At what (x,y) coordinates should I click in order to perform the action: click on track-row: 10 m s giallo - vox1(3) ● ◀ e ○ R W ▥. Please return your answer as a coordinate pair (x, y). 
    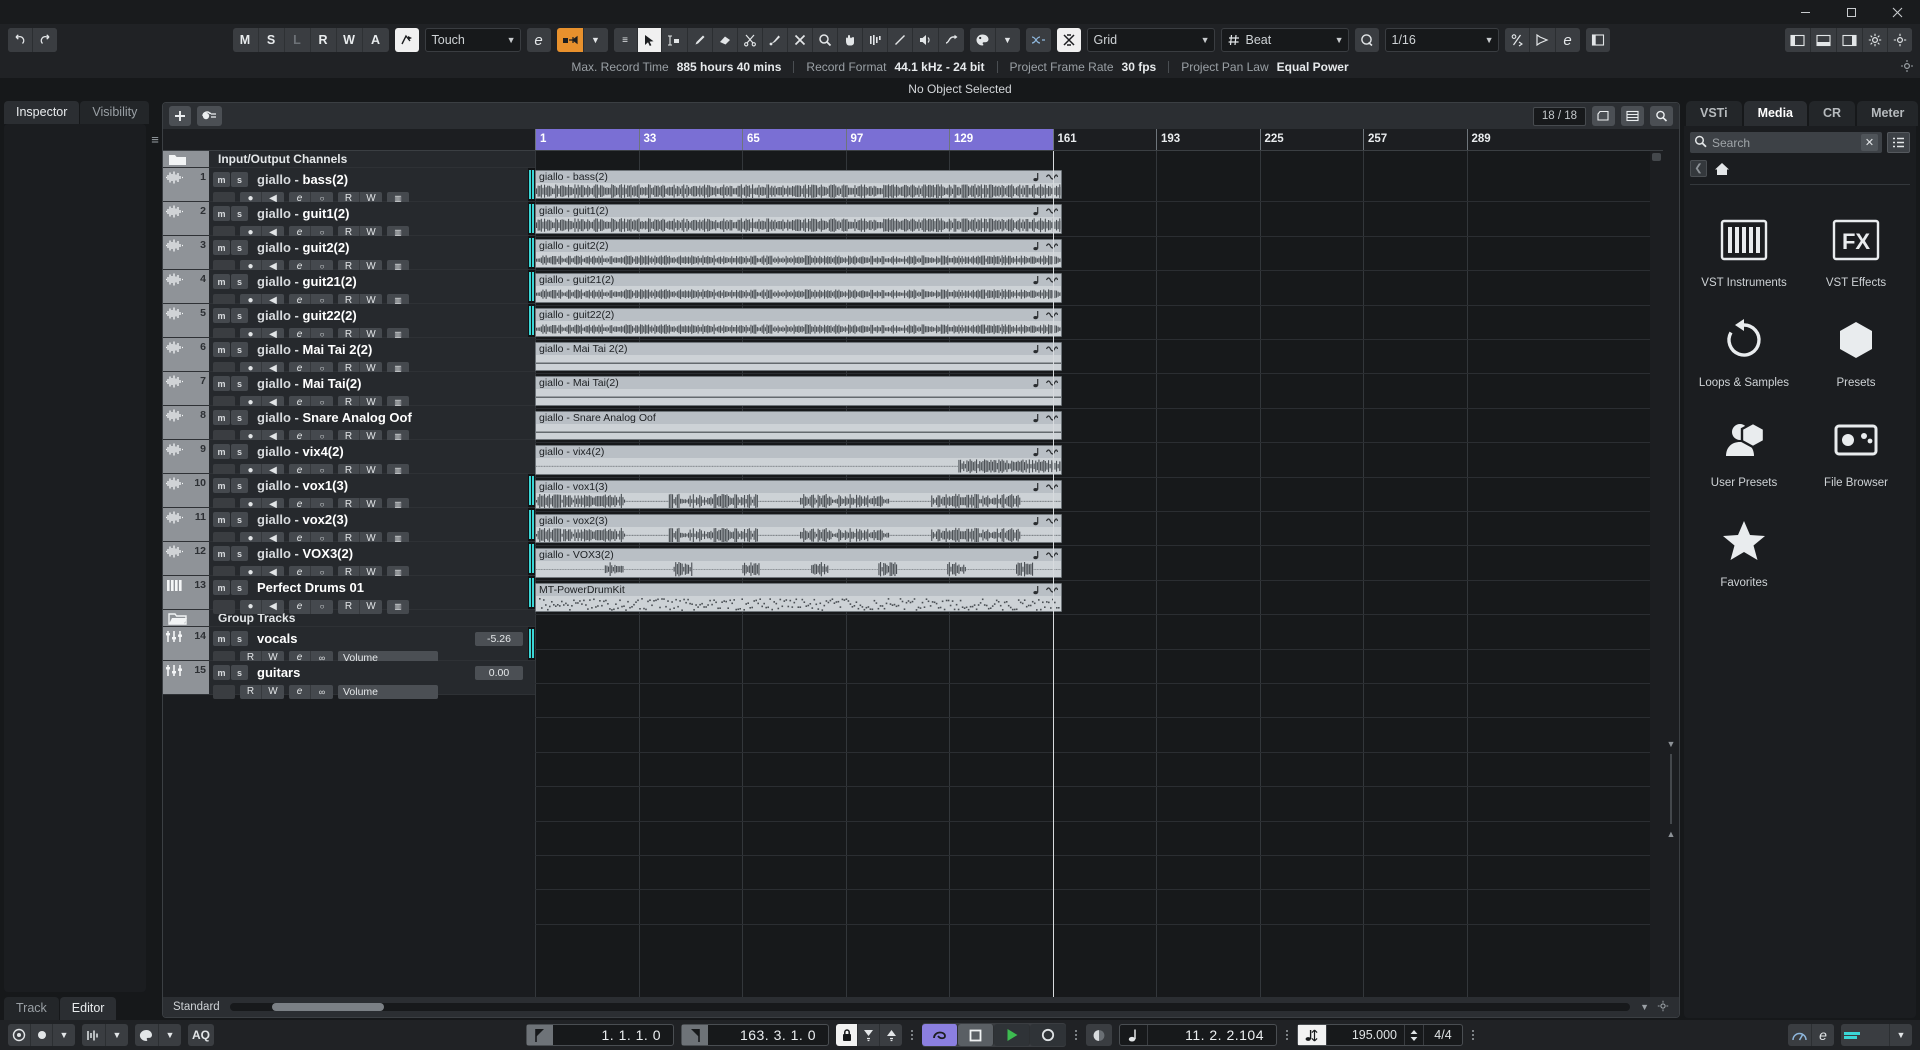
    Looking at the image, I should click on (349, 493).